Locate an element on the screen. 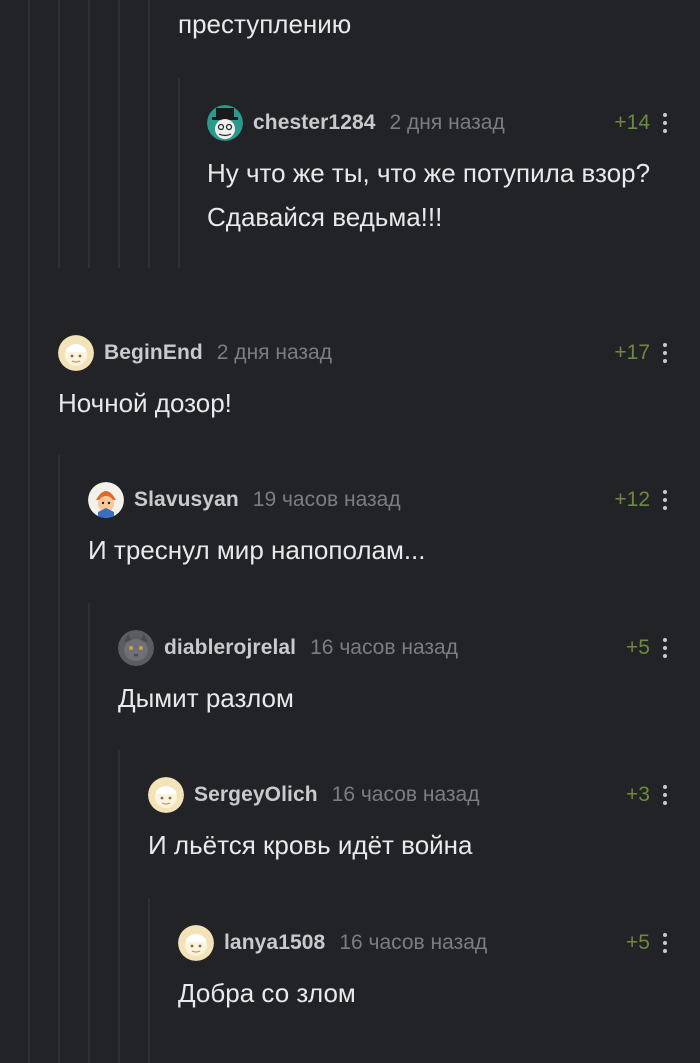  comment-text: Дымит разлом is located at coordinates (206, 698).